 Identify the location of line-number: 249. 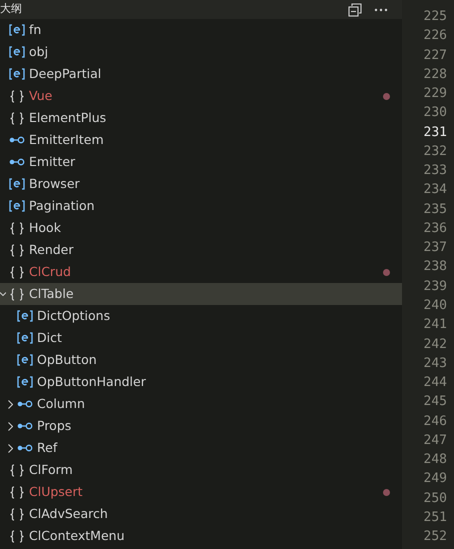
(435, 479).